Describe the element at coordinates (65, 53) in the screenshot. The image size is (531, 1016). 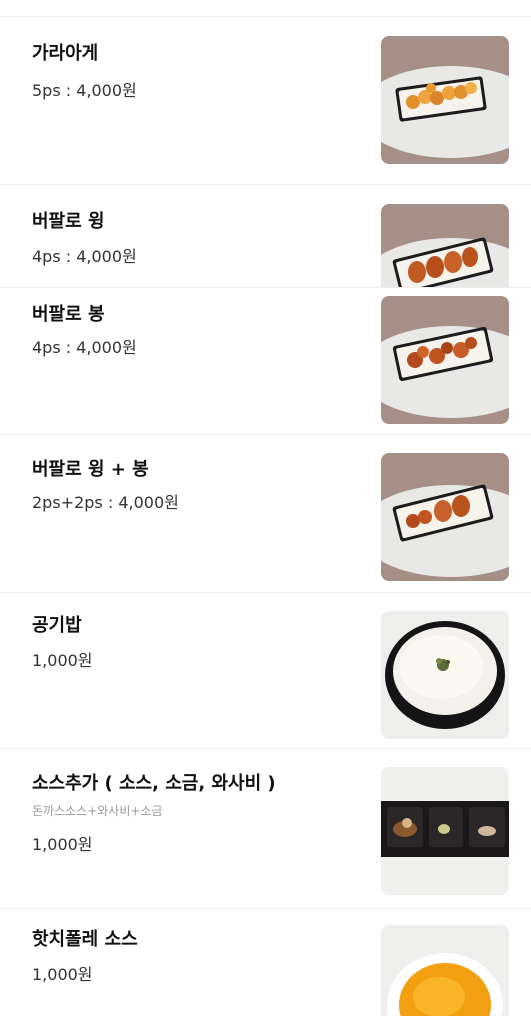
I see `item-name: 가라아게` at that location.